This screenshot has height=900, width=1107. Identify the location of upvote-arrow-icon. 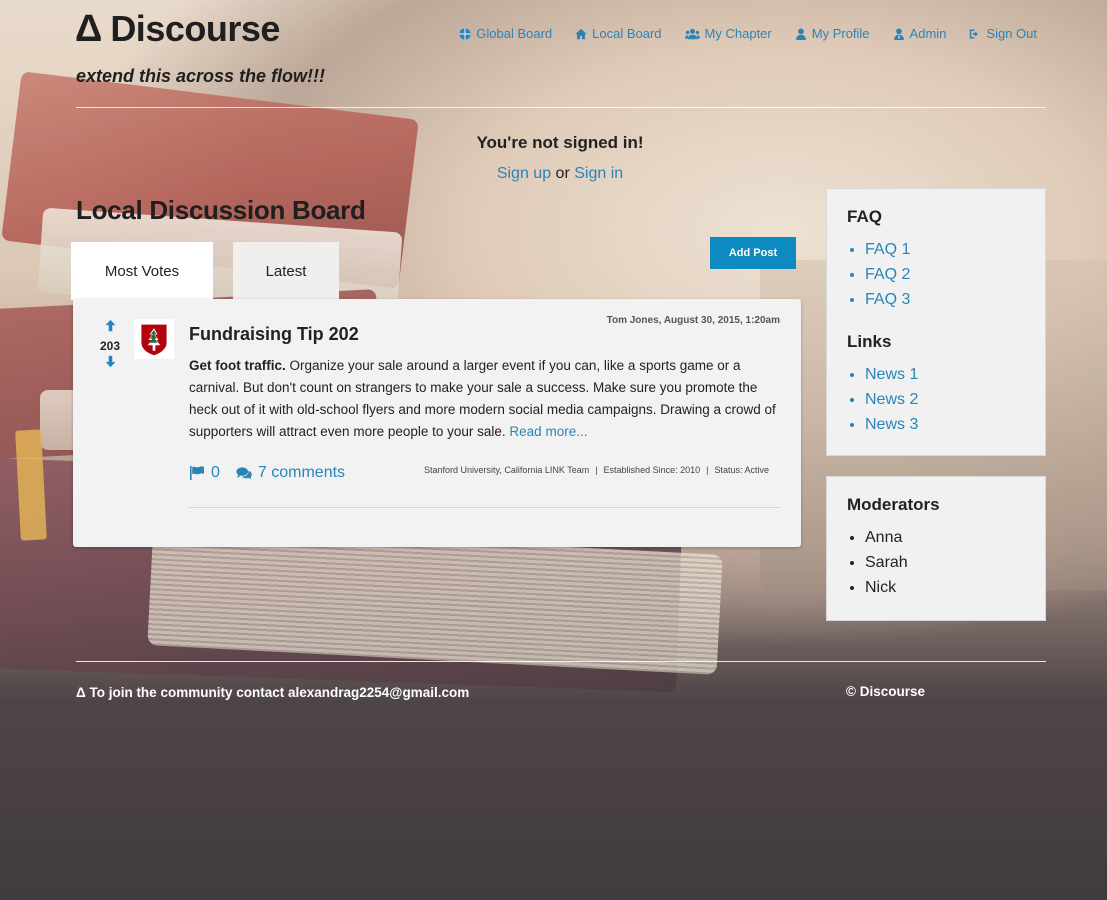
(110, 328).